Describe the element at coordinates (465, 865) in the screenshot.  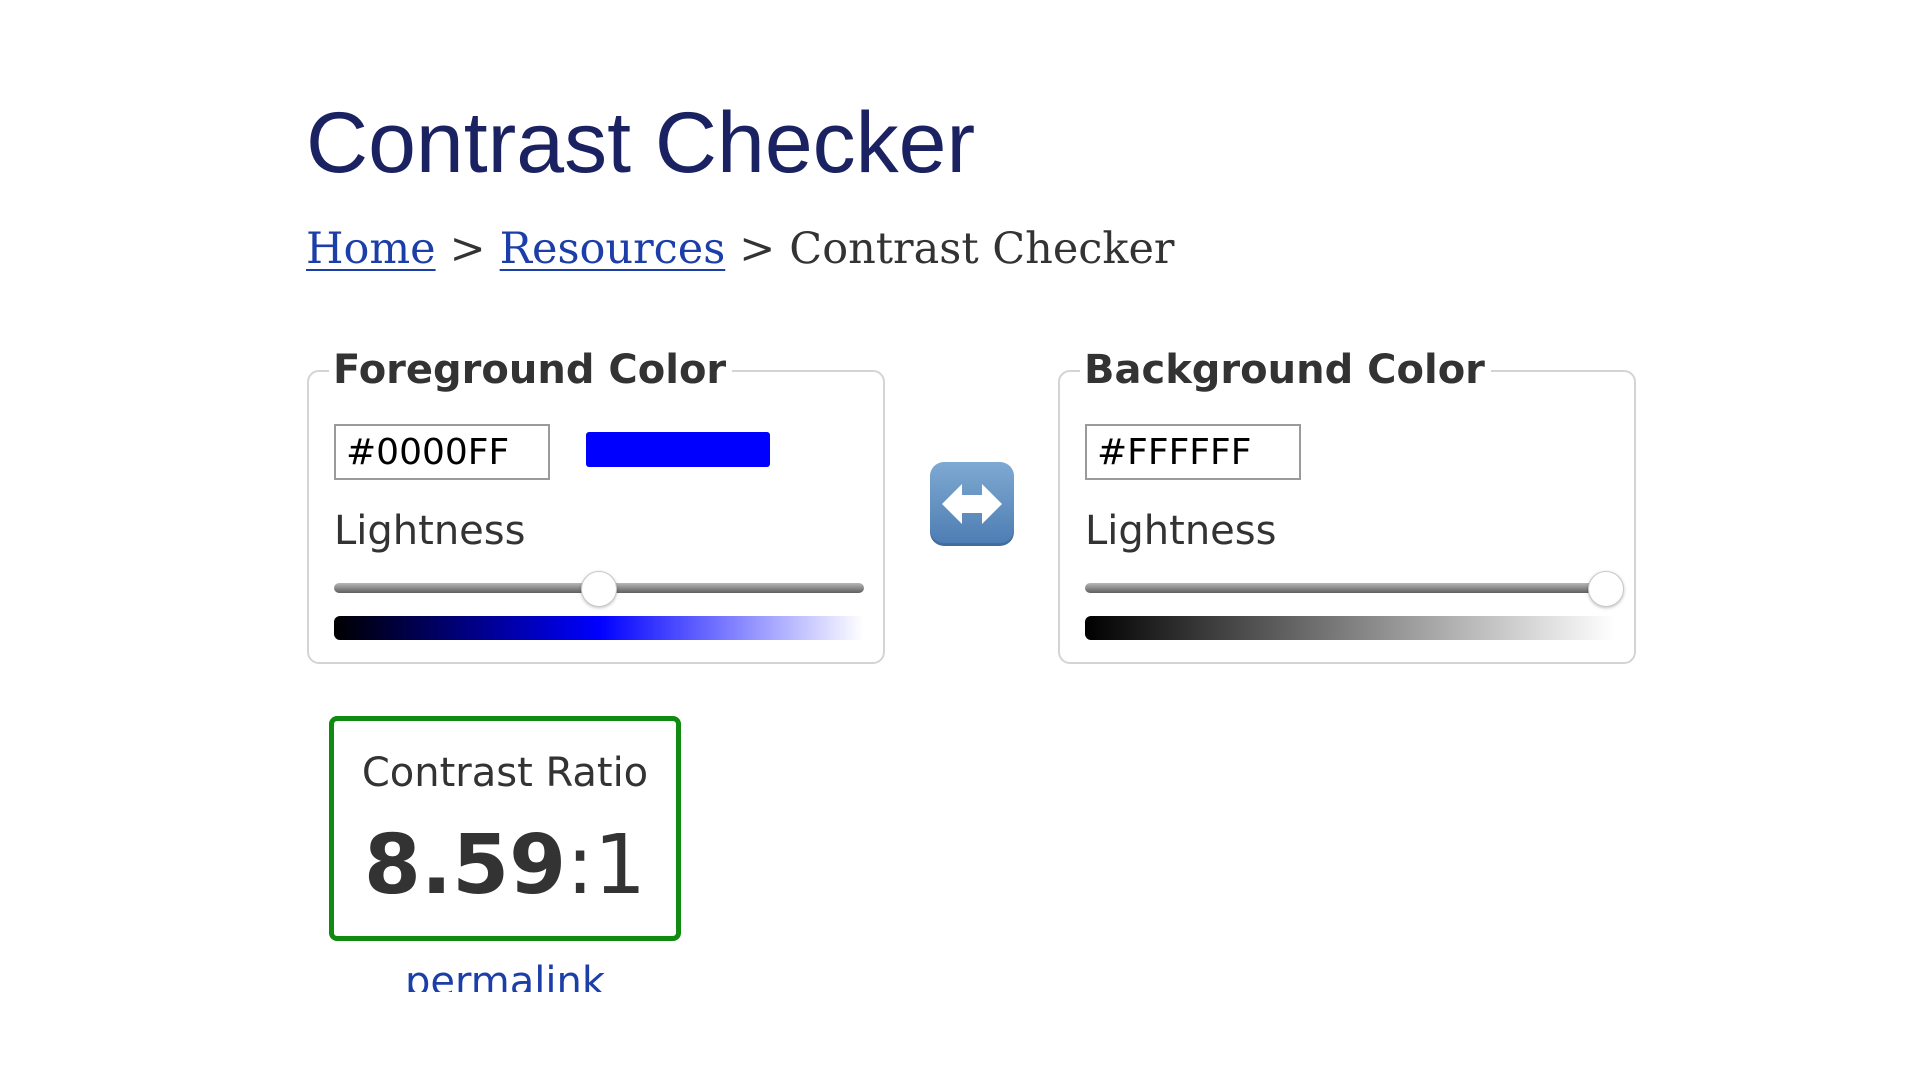
I see `contrast-ratio-number: 8.59` at that location.